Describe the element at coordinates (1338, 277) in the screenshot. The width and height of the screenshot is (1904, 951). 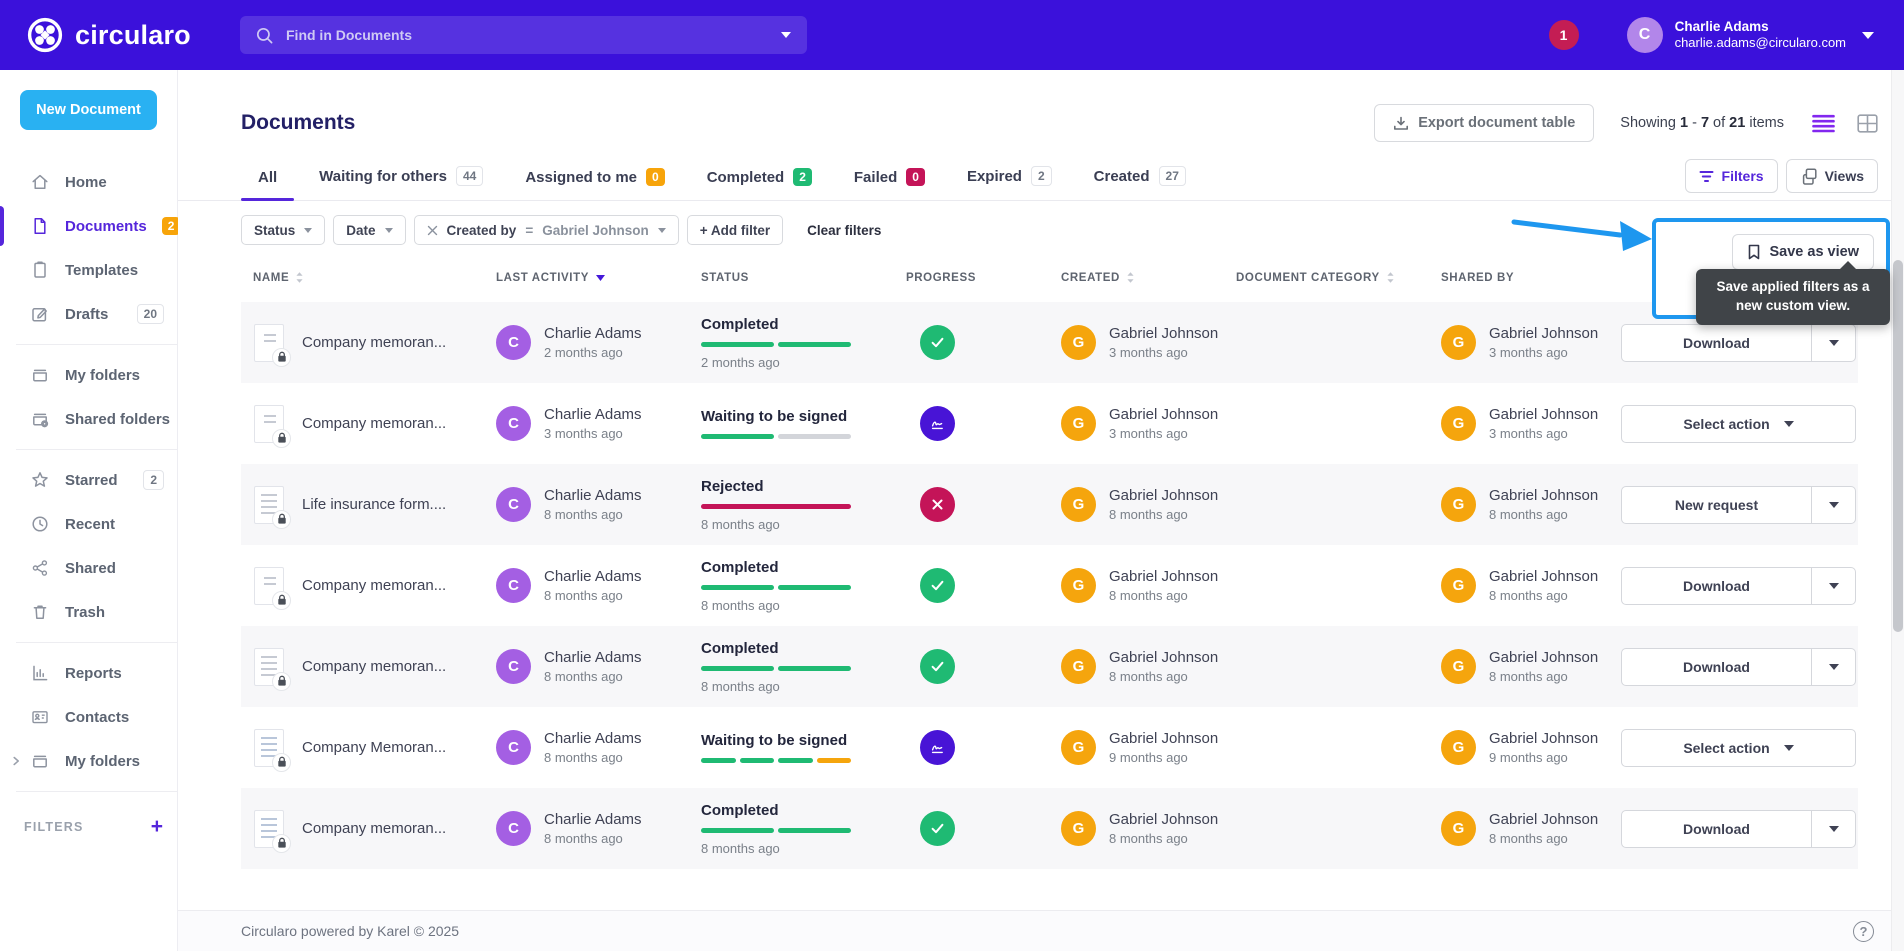
I see `column-header-document-category: DOCUMENT CATEGORY` at that location.